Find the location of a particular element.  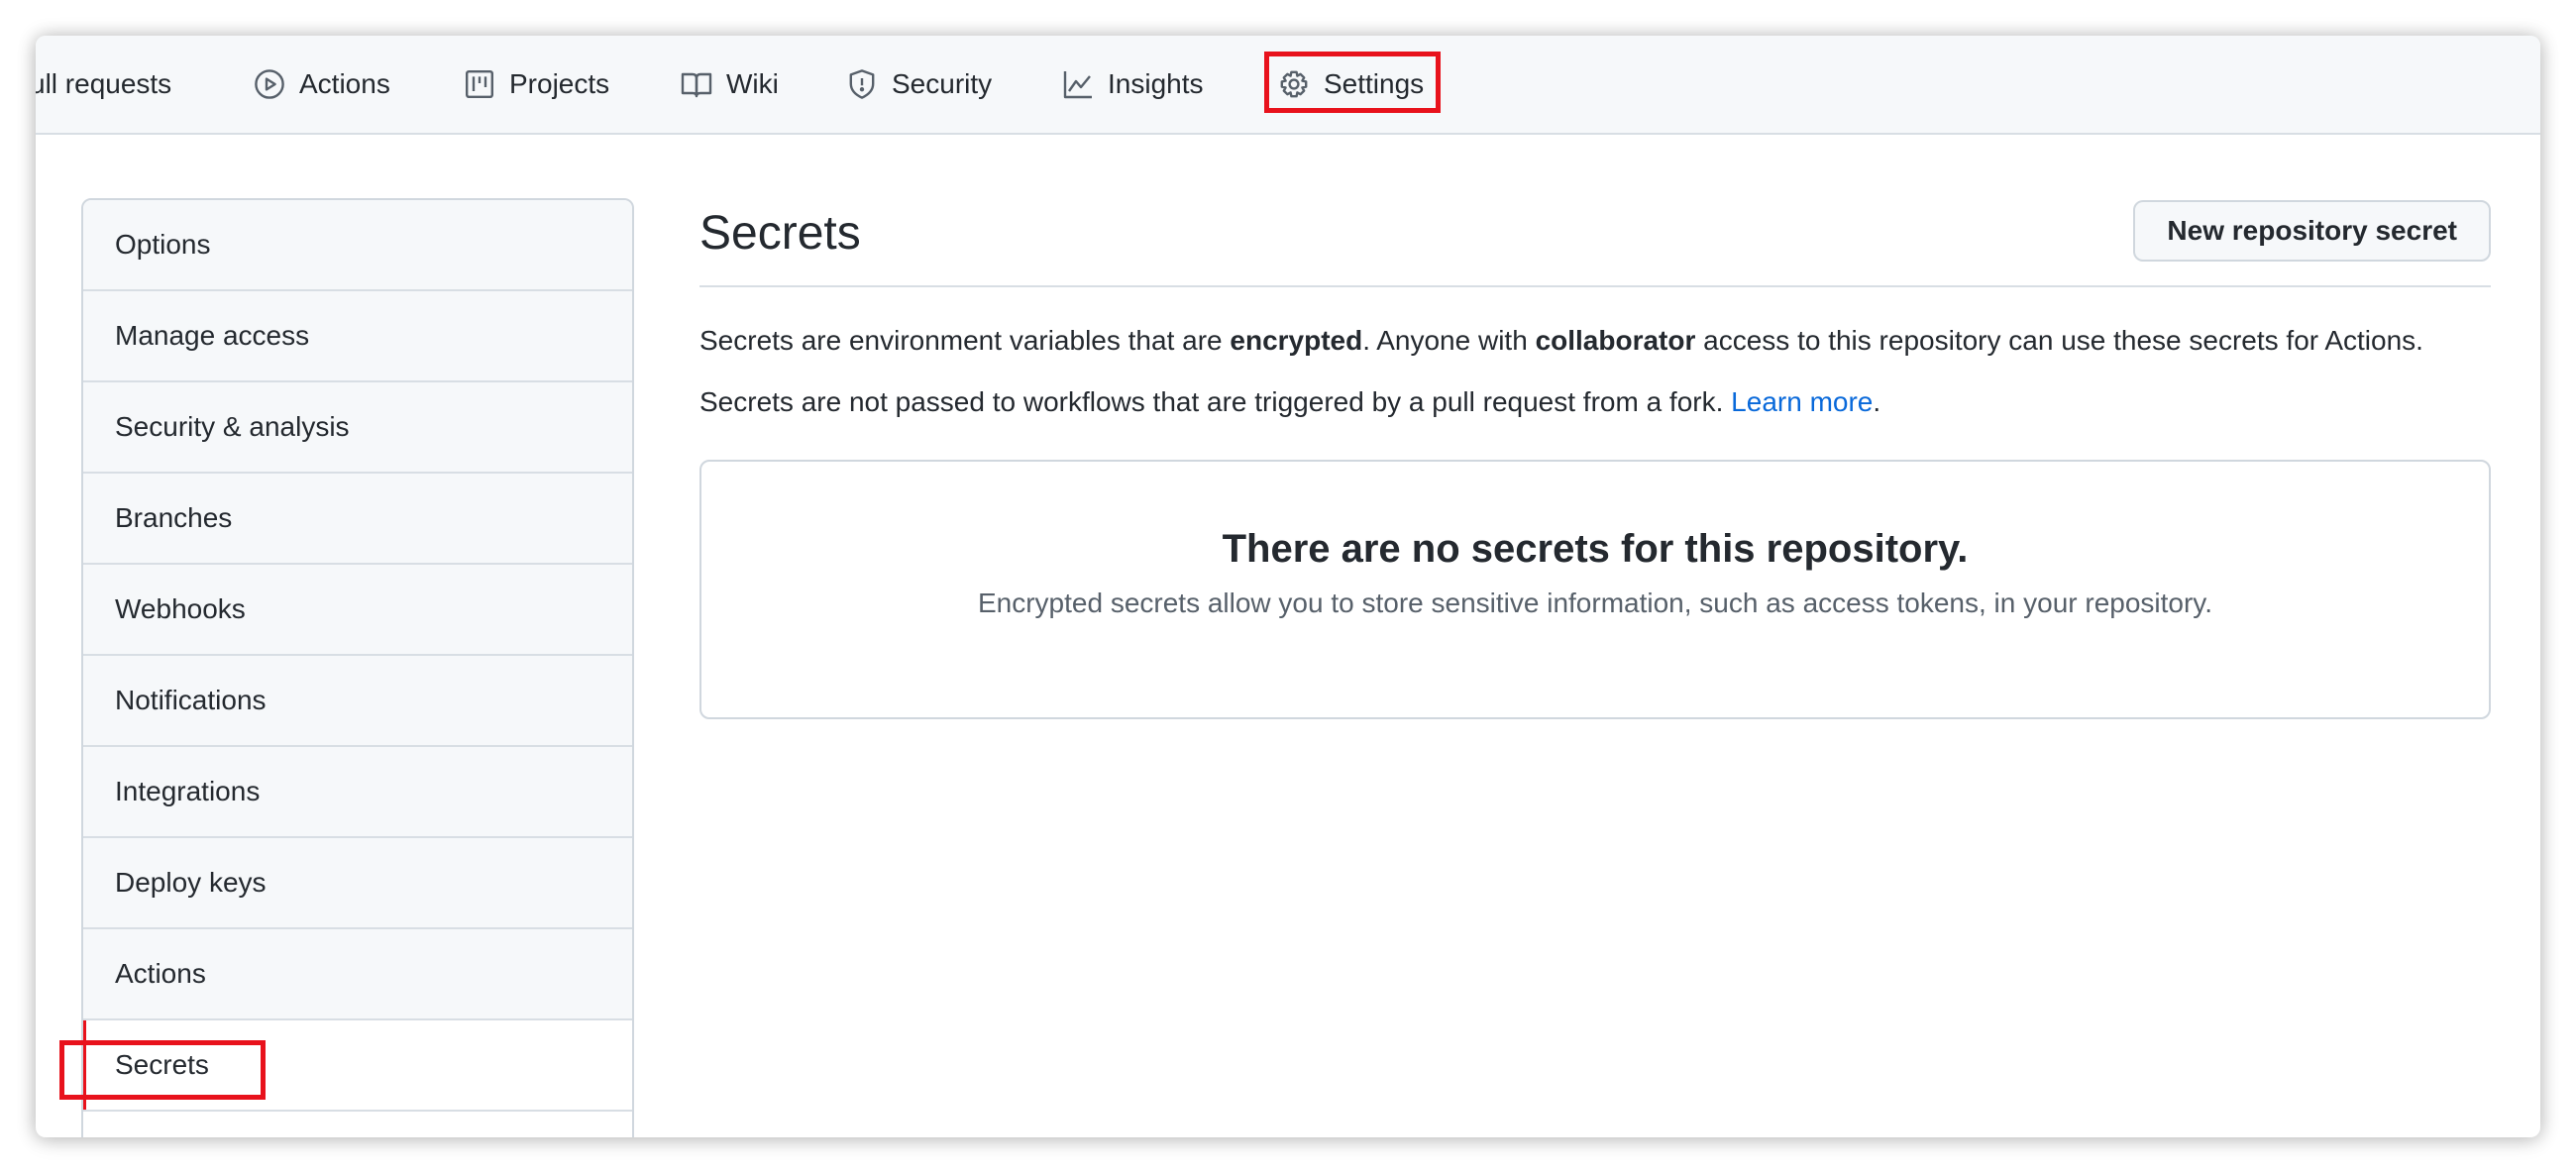

shield-icon is located at coordinates (862, 84).